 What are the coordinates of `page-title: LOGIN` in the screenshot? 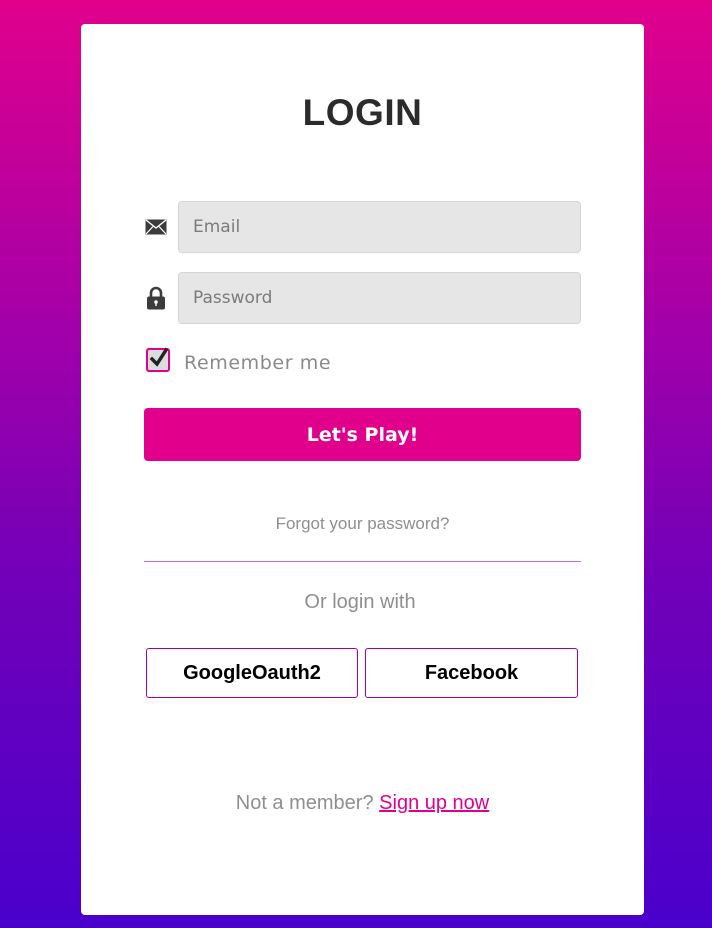 It's located at (362, 112).